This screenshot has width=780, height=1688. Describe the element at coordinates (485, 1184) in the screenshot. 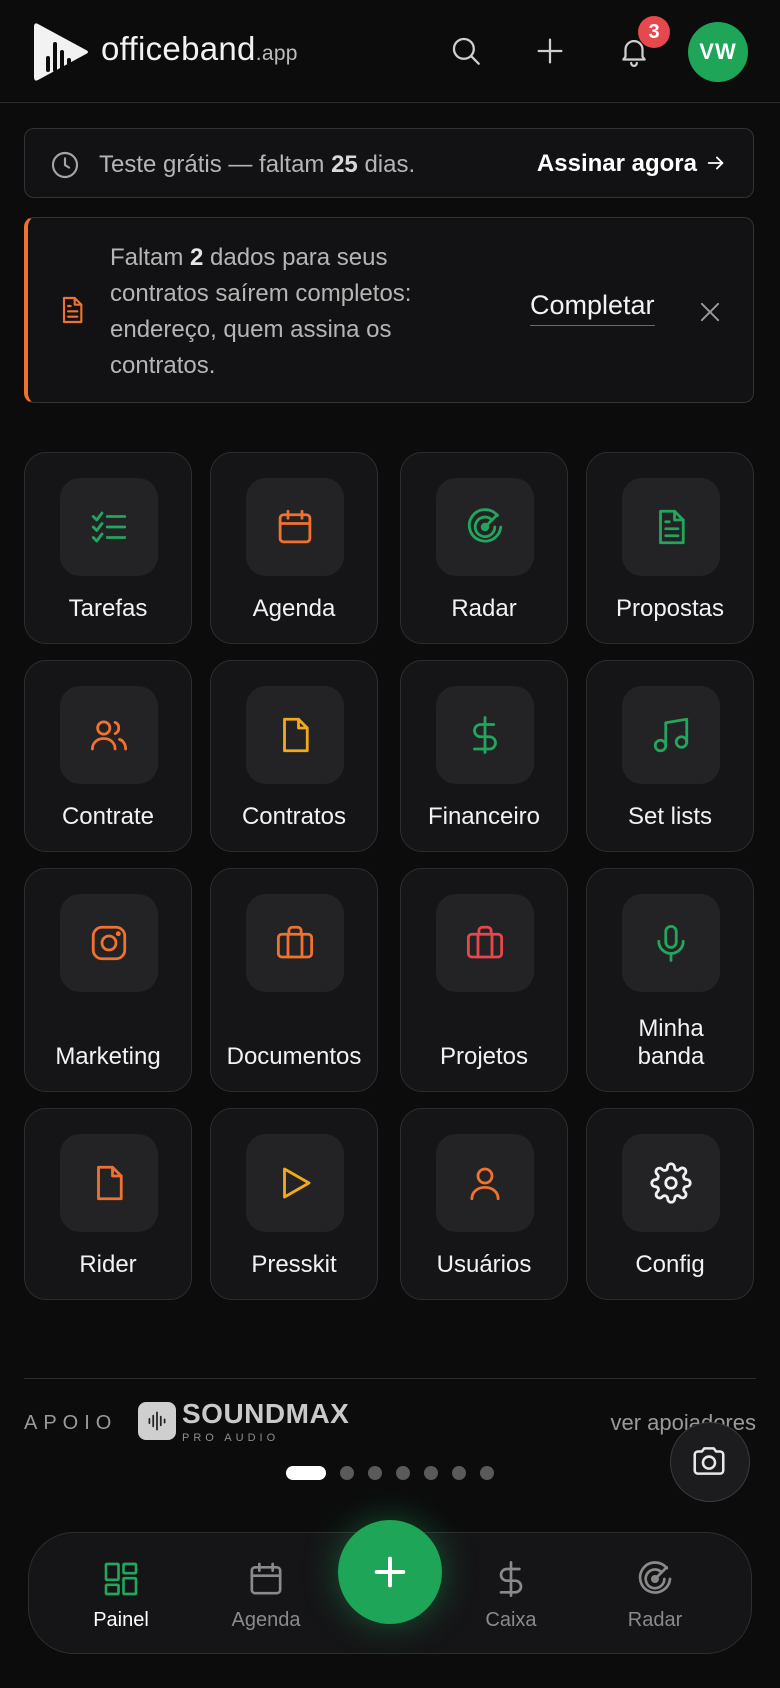

I see `user-icon` at that location.